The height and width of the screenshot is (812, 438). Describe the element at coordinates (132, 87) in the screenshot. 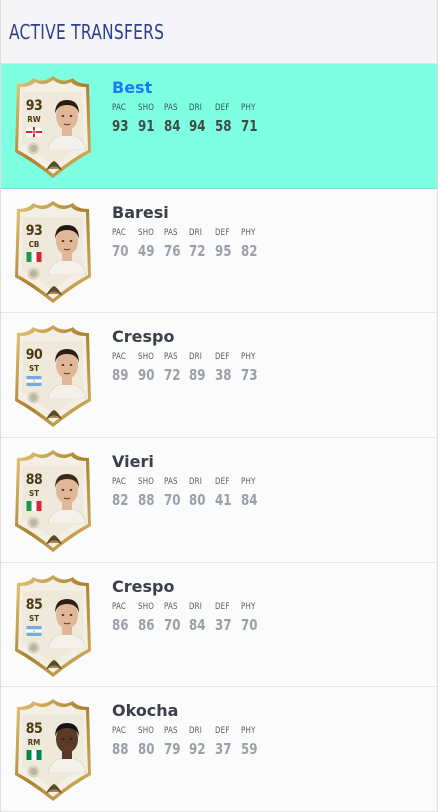

I see `player-name: Best` at that location.